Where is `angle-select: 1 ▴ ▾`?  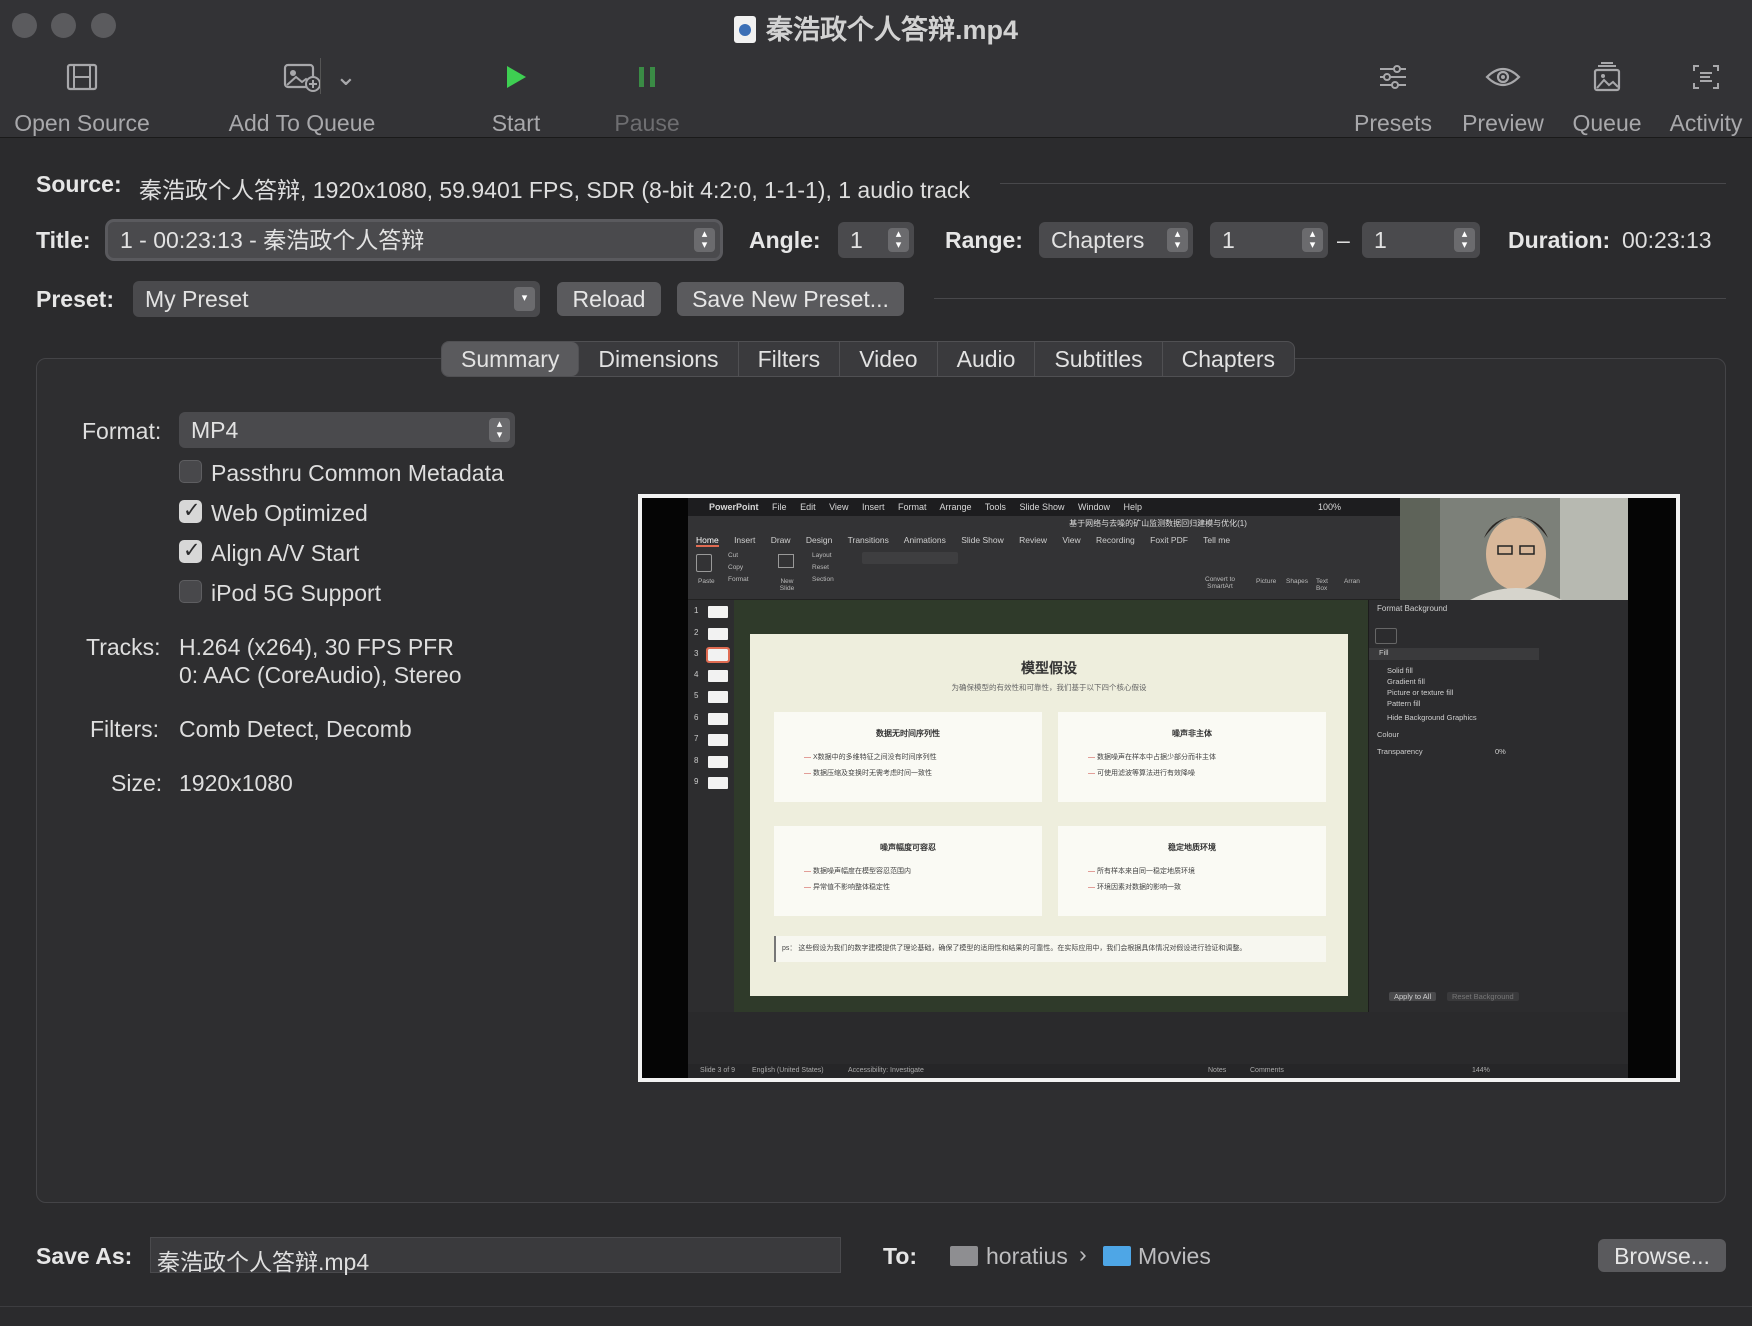
angle-select: 1 ▴ ▾ is located at coordinates (876, 240).